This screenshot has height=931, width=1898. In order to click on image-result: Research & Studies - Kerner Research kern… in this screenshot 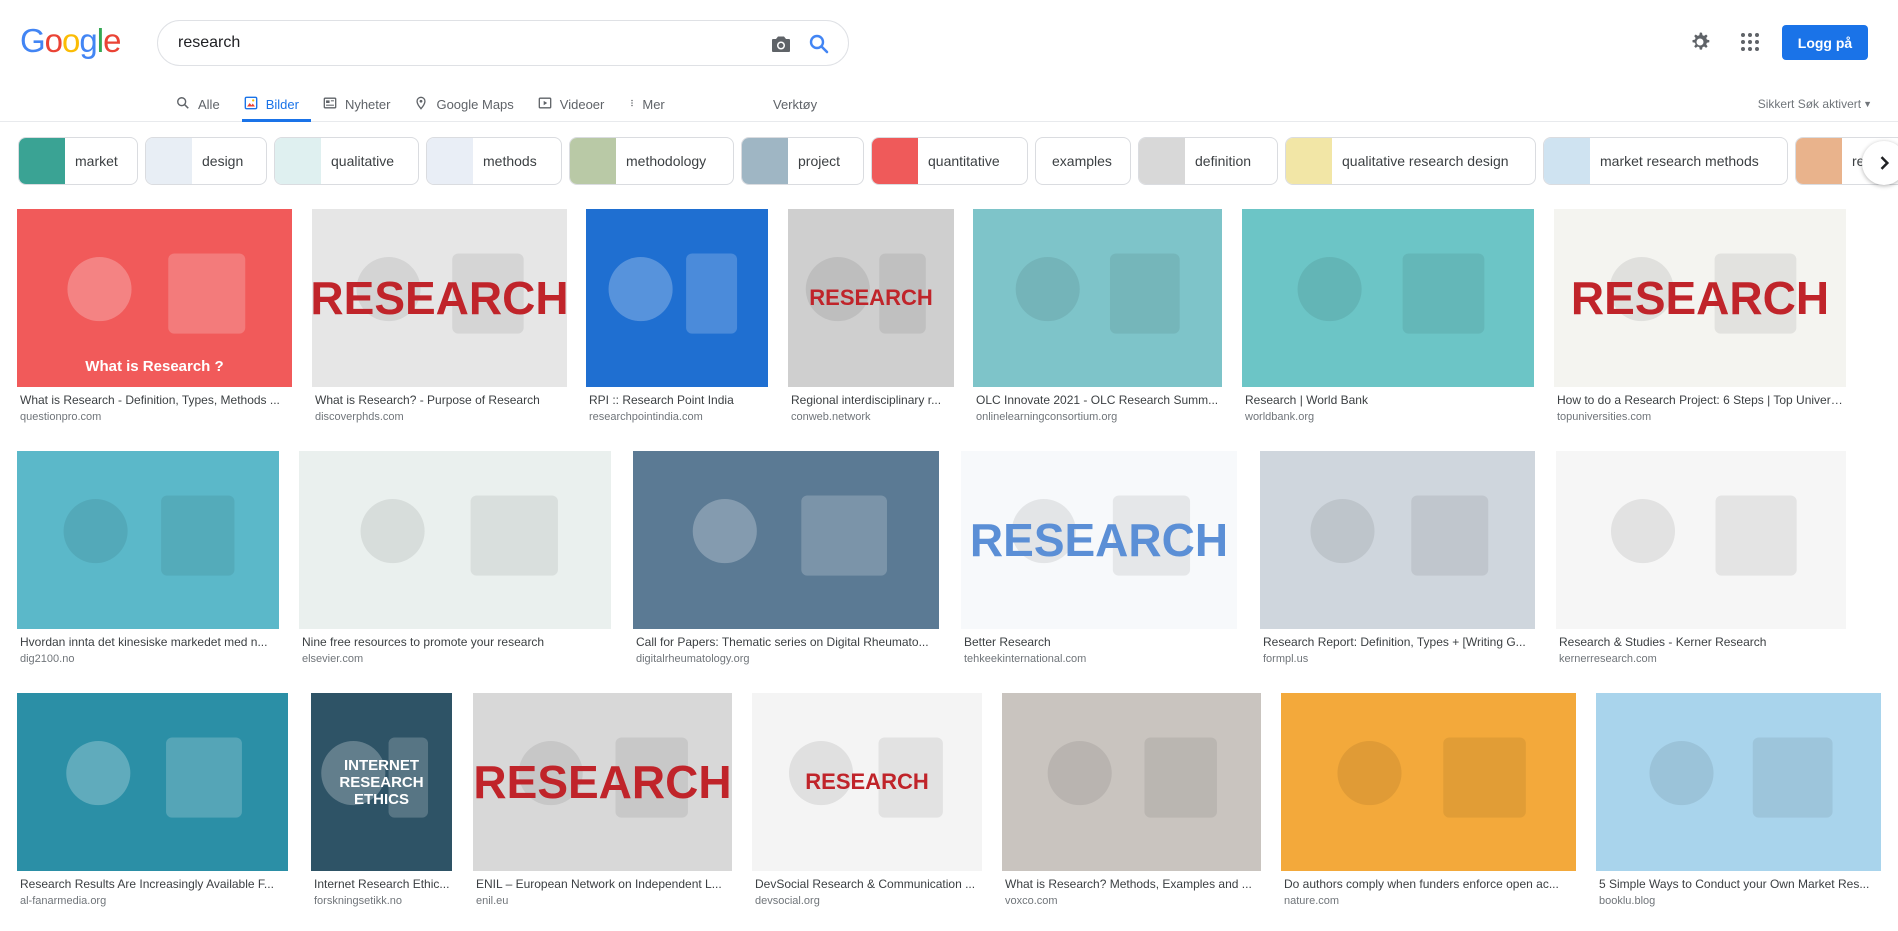, I will do `click(1701, 560)`.